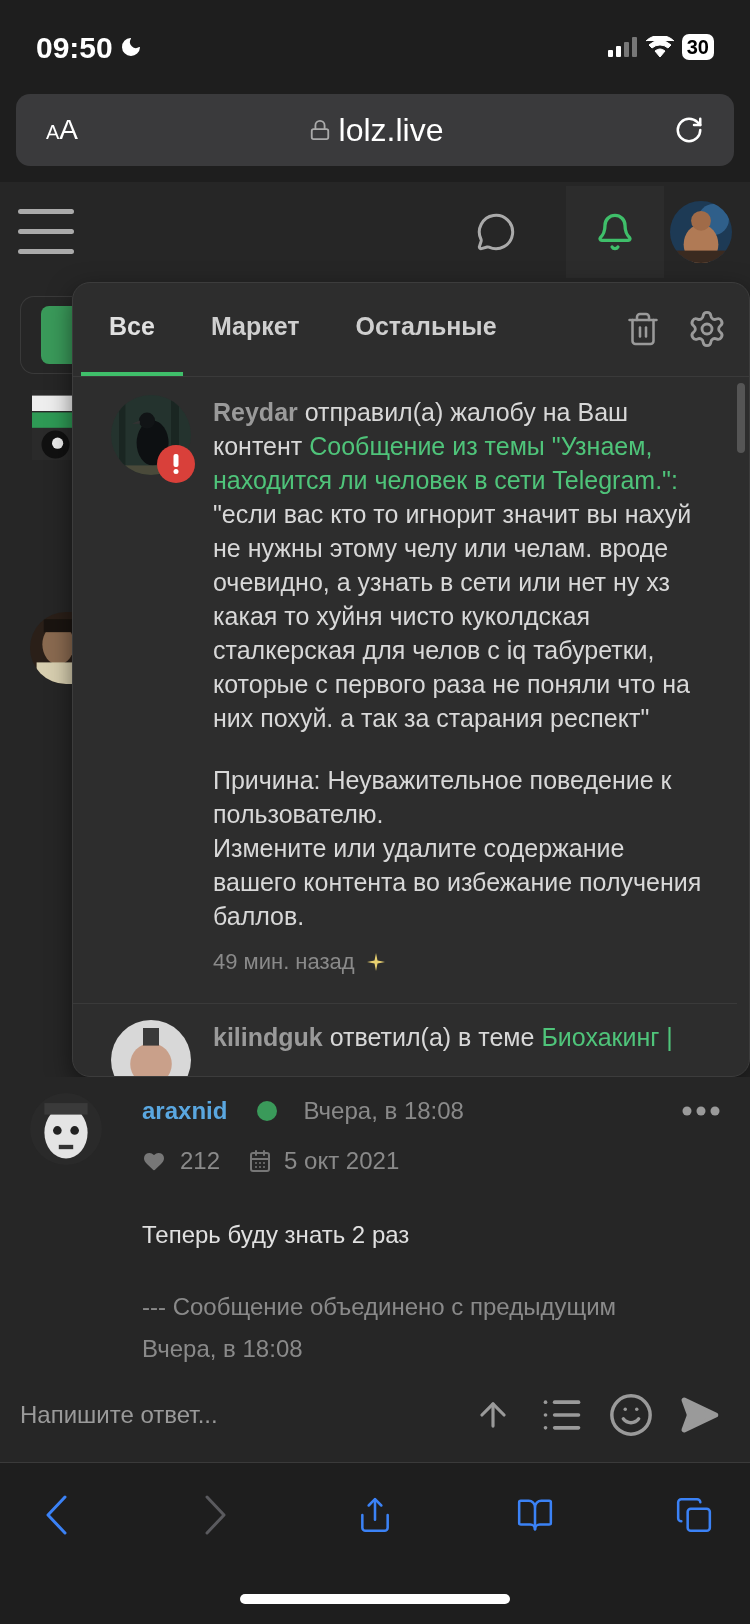 This screenshot has height=1624, width=750. I want to click on chat-icon, so click(496, 232).